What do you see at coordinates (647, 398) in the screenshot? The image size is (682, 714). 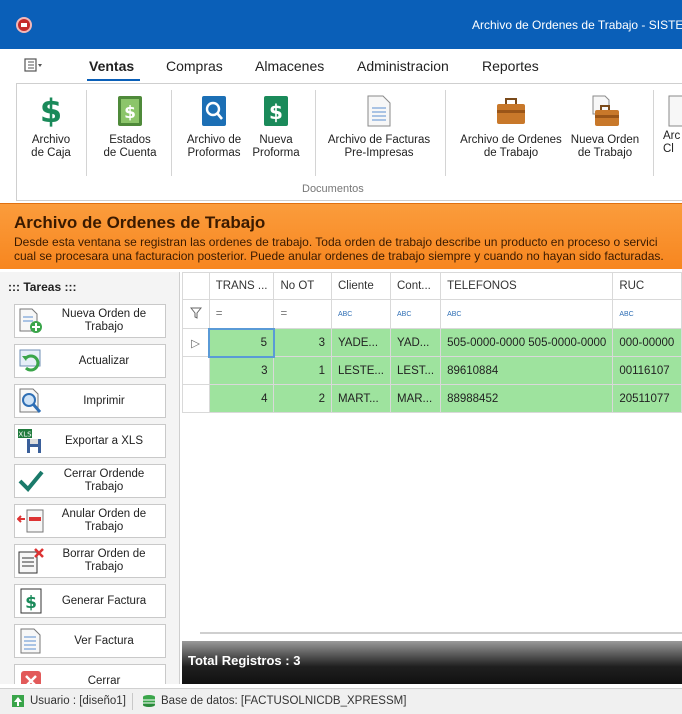 I see `table-cell: 20511077` at bounding box center [647, 398].